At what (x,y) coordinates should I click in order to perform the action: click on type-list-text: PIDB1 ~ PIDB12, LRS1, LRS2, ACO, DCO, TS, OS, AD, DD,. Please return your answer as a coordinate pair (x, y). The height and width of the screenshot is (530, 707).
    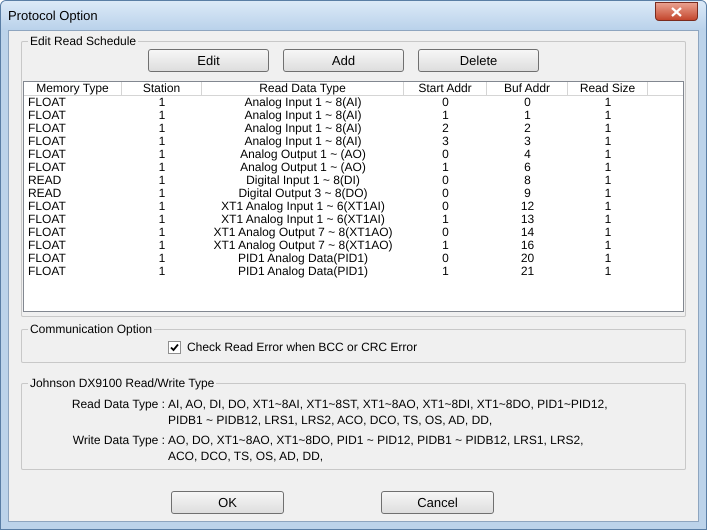
    Looking at the image, I should click on (331, 420).